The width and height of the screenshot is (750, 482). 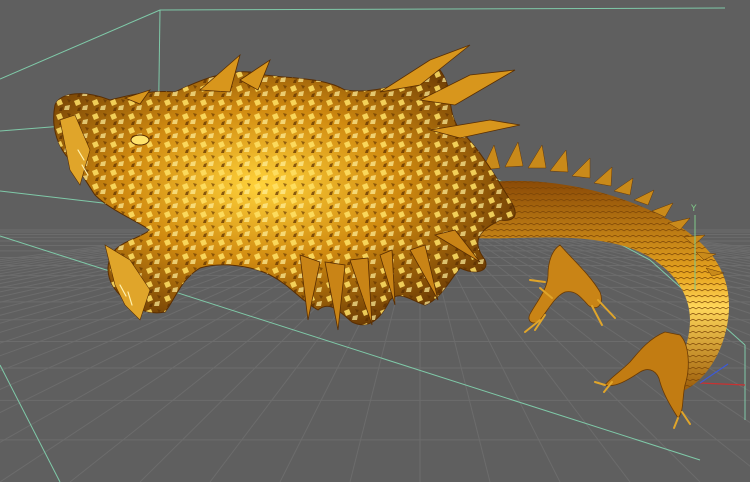 I want to click on dragon-hind-leg, so click(x=646, y=375).